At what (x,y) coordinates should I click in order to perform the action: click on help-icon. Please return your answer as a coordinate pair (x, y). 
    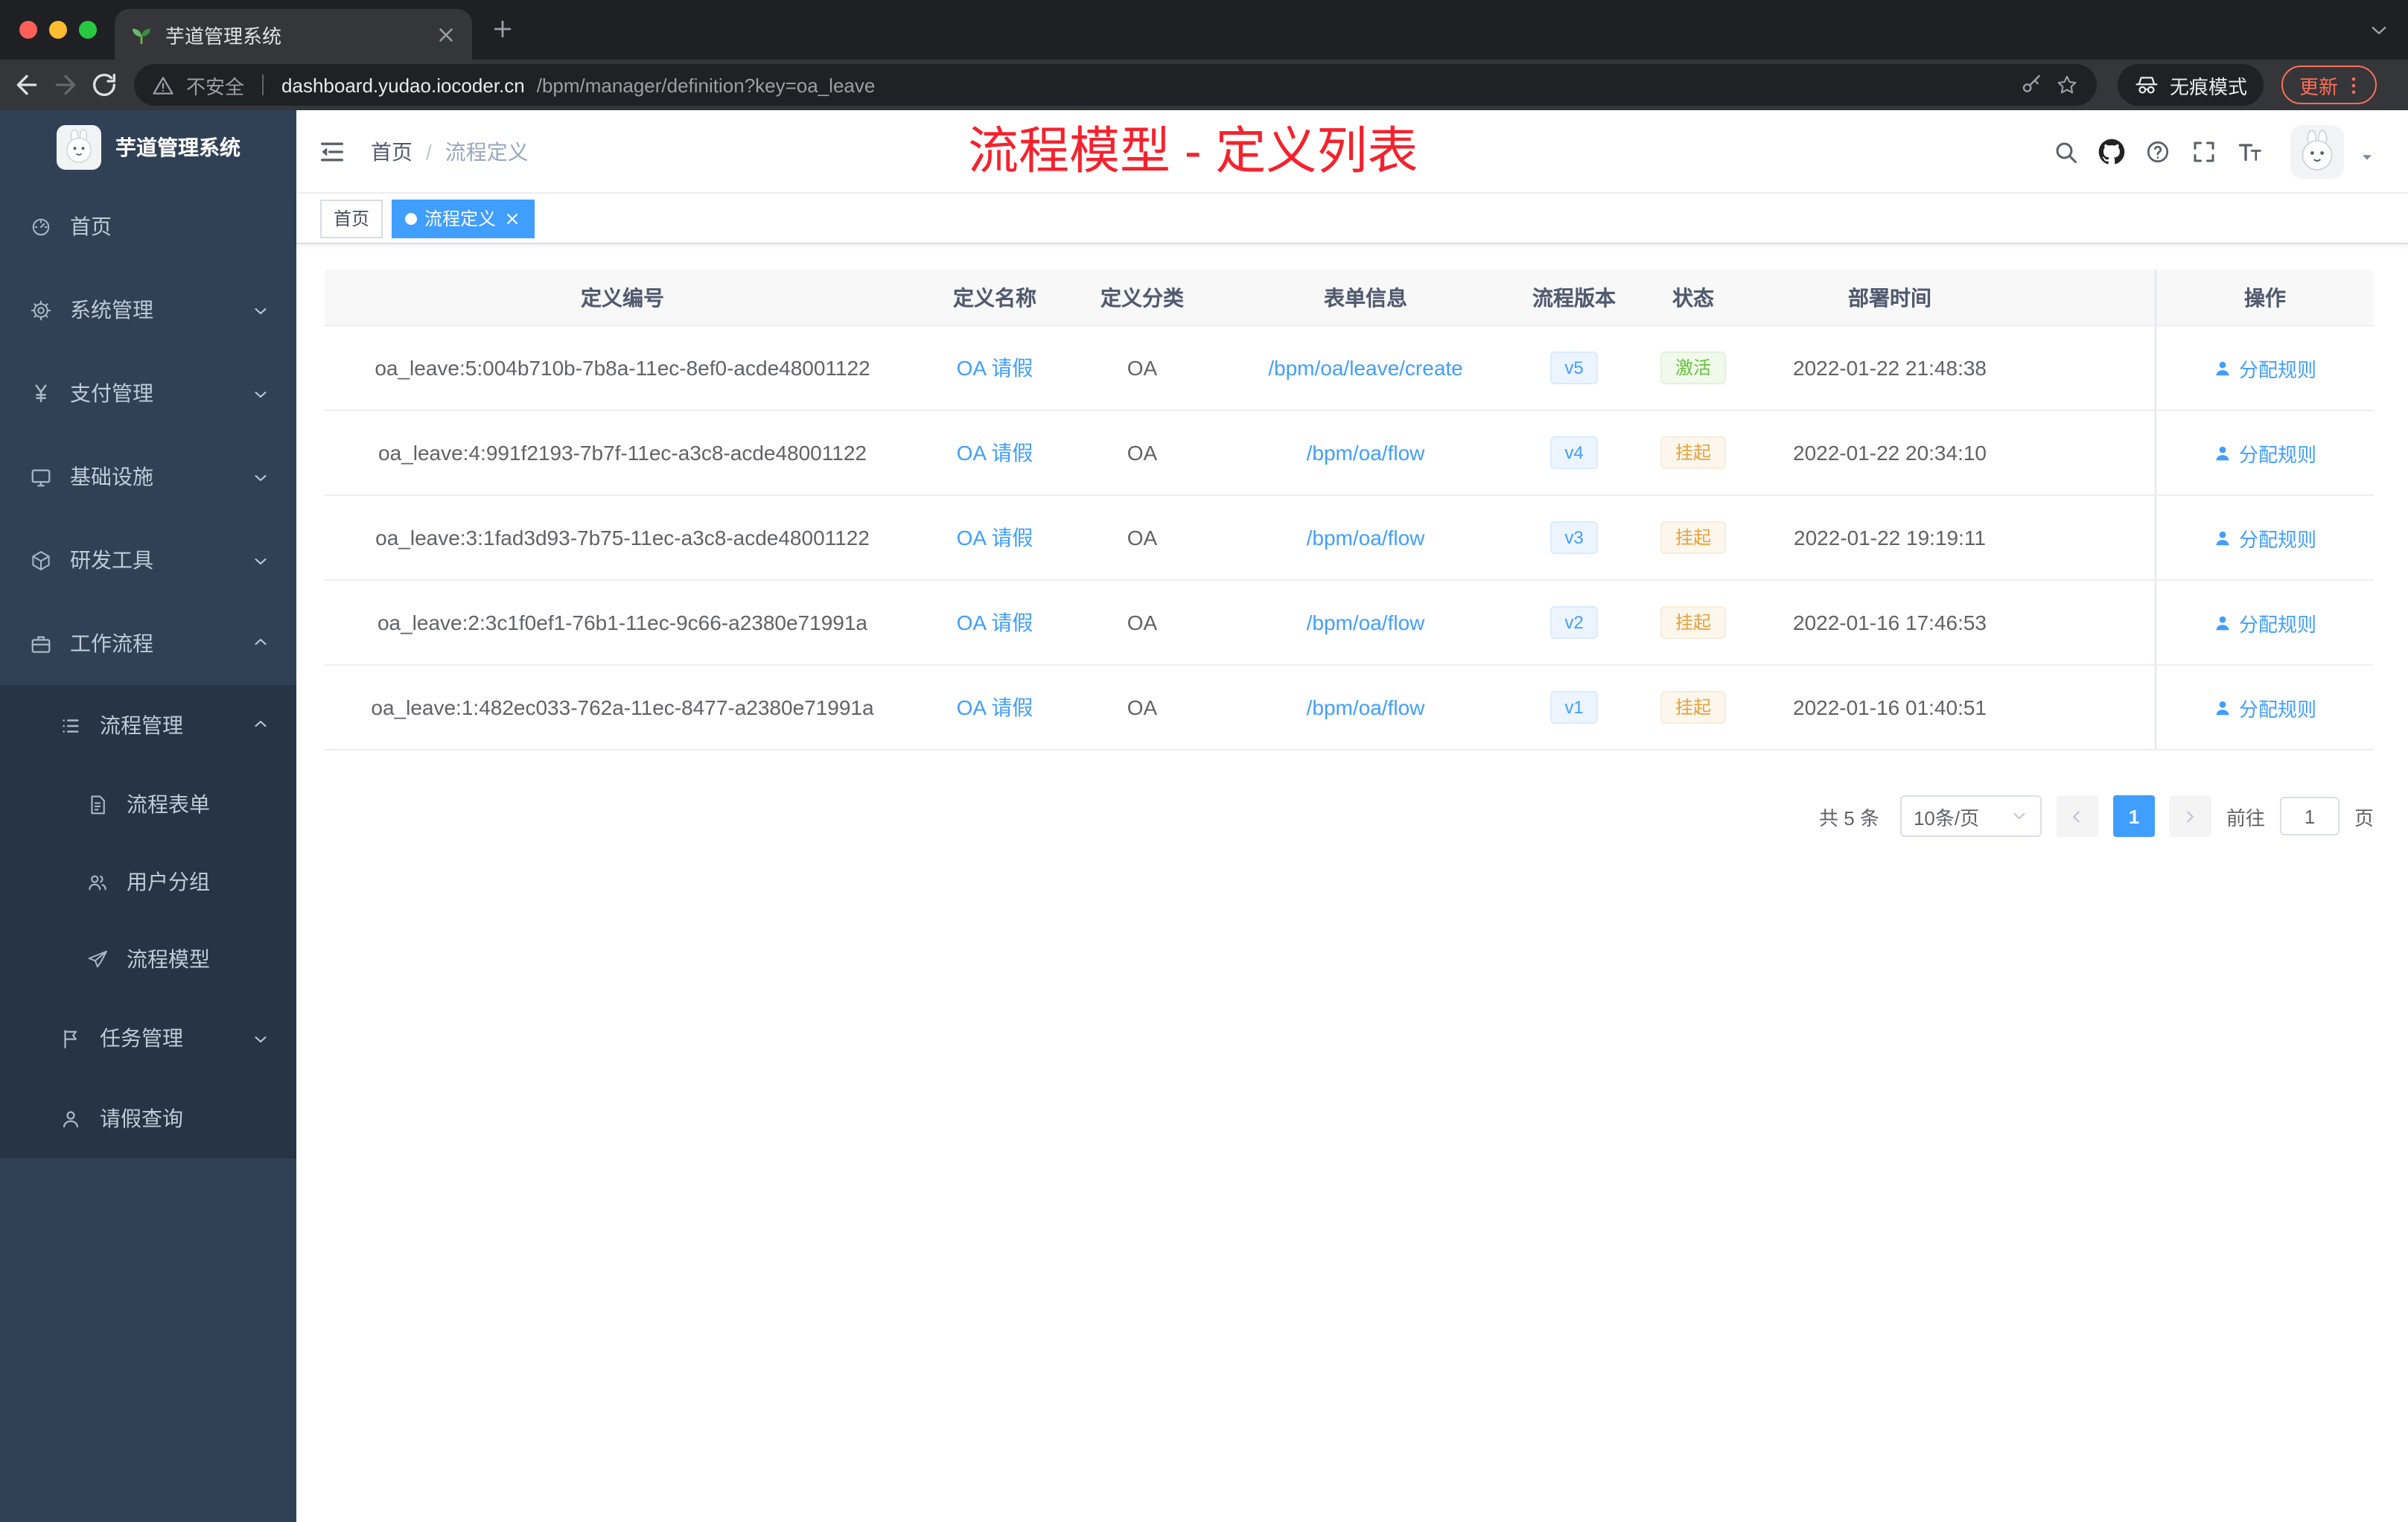
    Looking at the image, I should click on (2157, 151).